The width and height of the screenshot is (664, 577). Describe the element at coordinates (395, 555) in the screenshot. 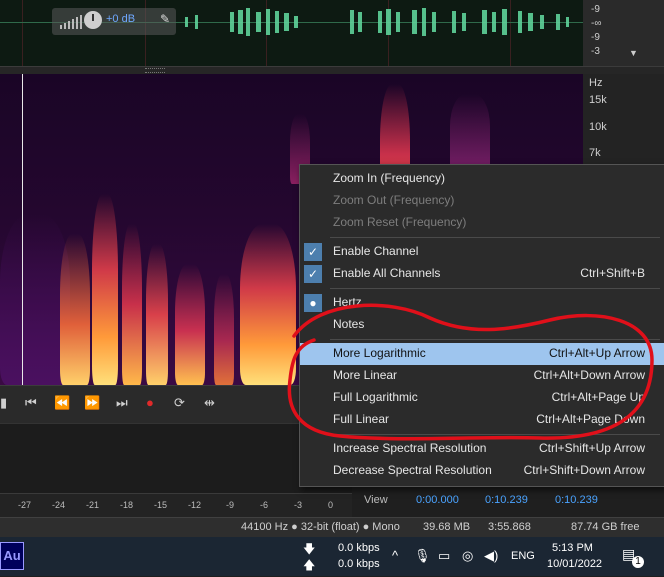

I see `chevron-up-icon: ^` at that location.